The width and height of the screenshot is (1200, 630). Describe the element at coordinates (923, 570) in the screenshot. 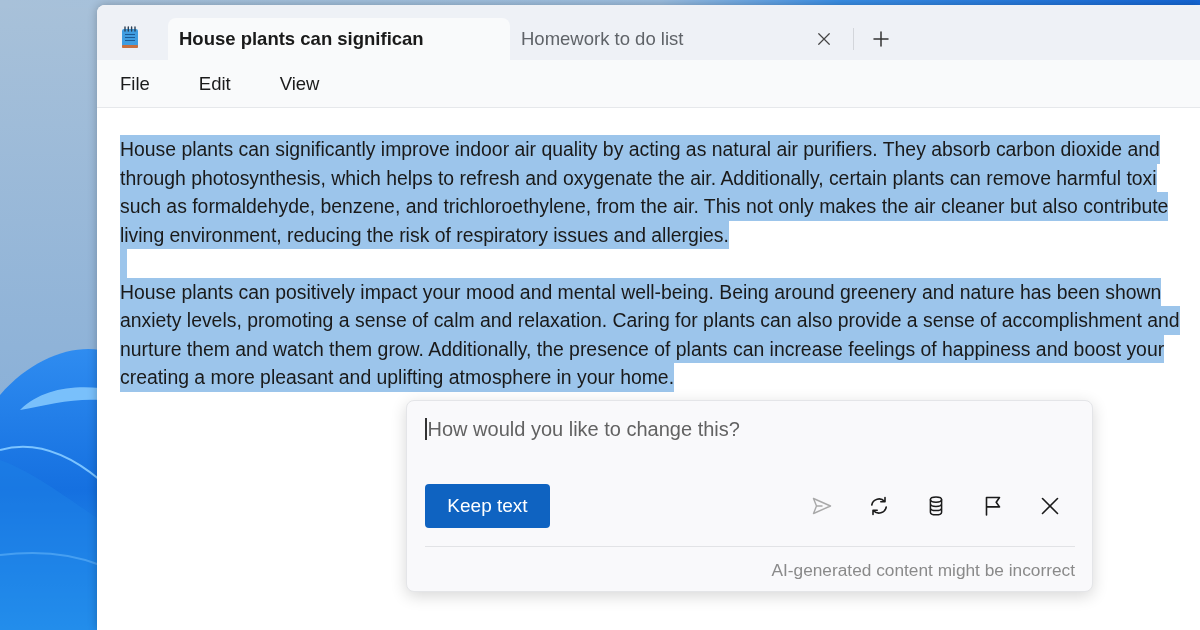

I see `disclaimer-text: AI-generated content might be incorrect` at that location.